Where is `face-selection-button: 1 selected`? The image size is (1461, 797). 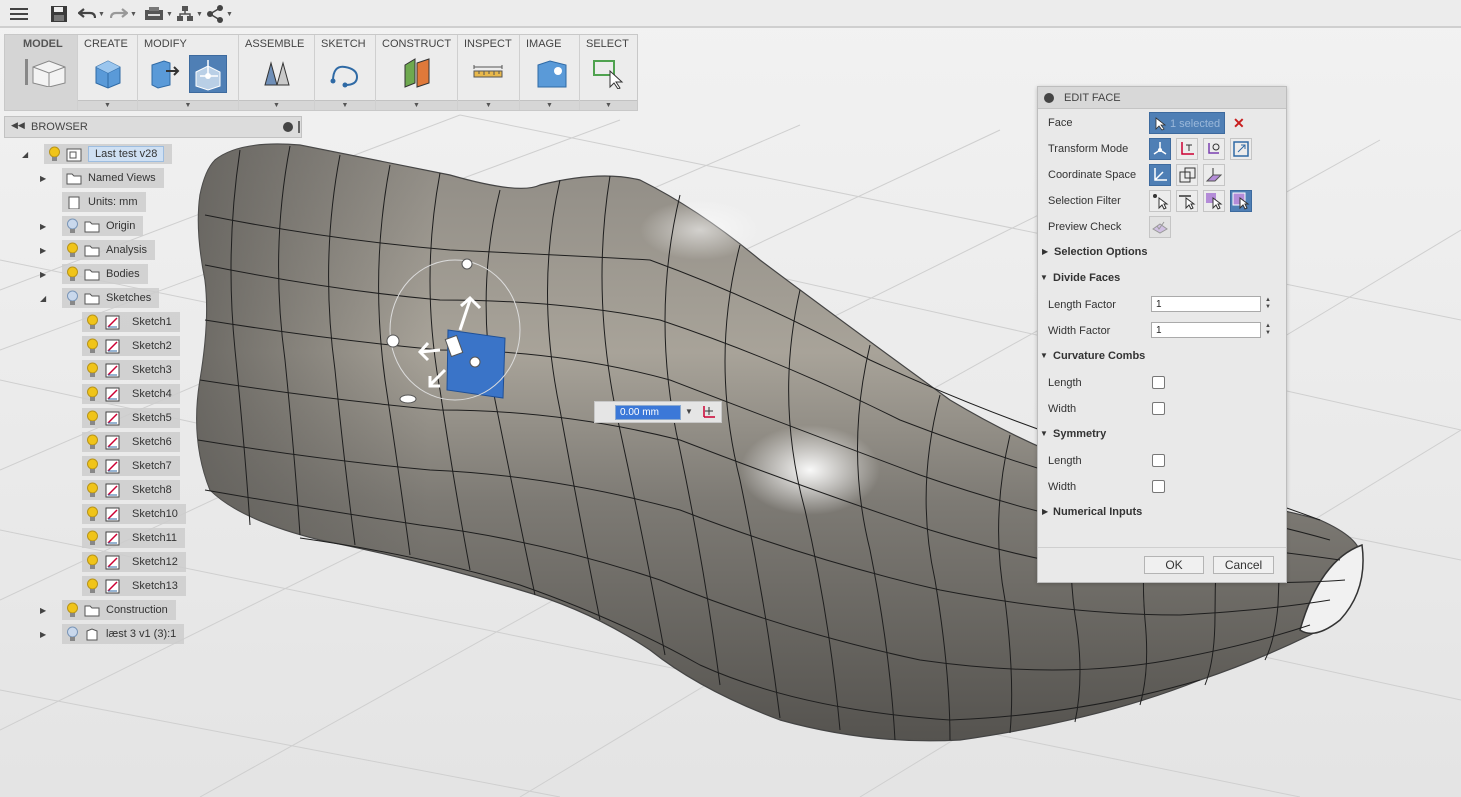
face-selection-button: 1 selected is located at coordinates (1187, 123).